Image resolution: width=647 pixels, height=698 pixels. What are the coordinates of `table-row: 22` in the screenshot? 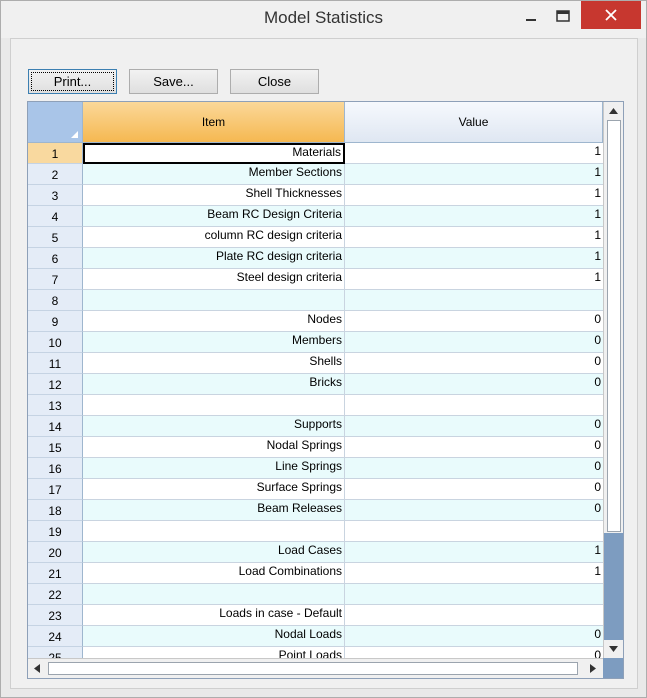 It's located at (315, 594).